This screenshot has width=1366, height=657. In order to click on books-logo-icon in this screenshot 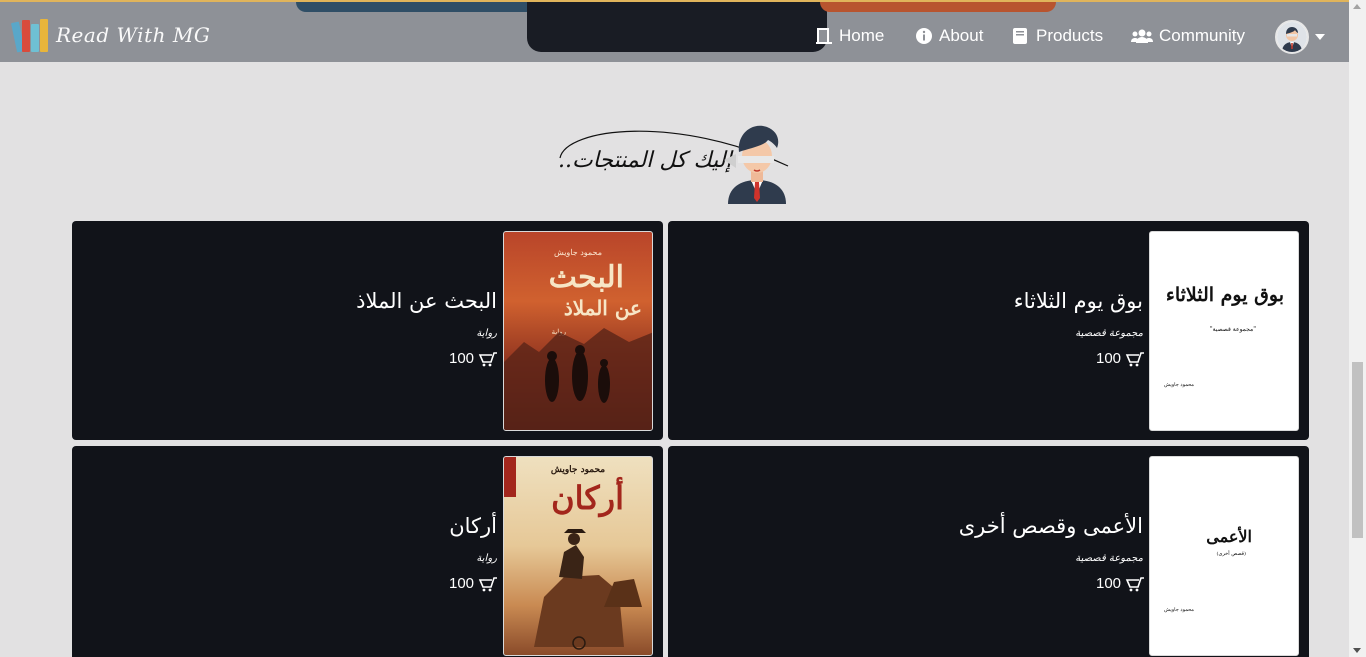, I will do `click(31, 35)`.